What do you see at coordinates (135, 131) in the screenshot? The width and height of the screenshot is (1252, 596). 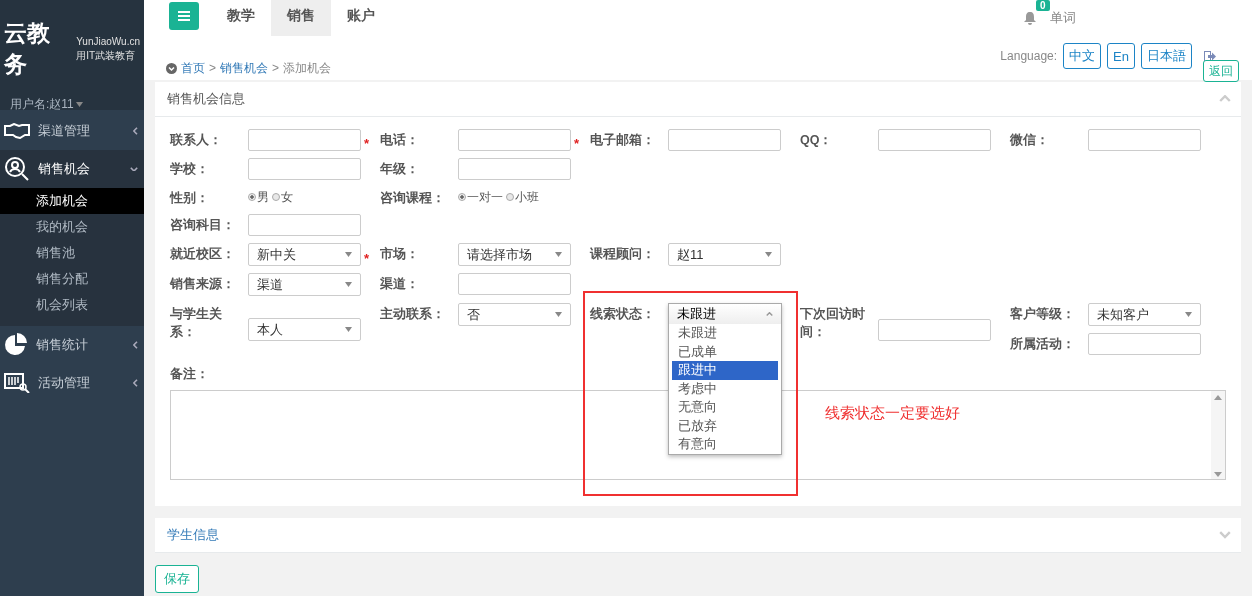 I see `chevron-left-icon` at bounding box center [135, 131].